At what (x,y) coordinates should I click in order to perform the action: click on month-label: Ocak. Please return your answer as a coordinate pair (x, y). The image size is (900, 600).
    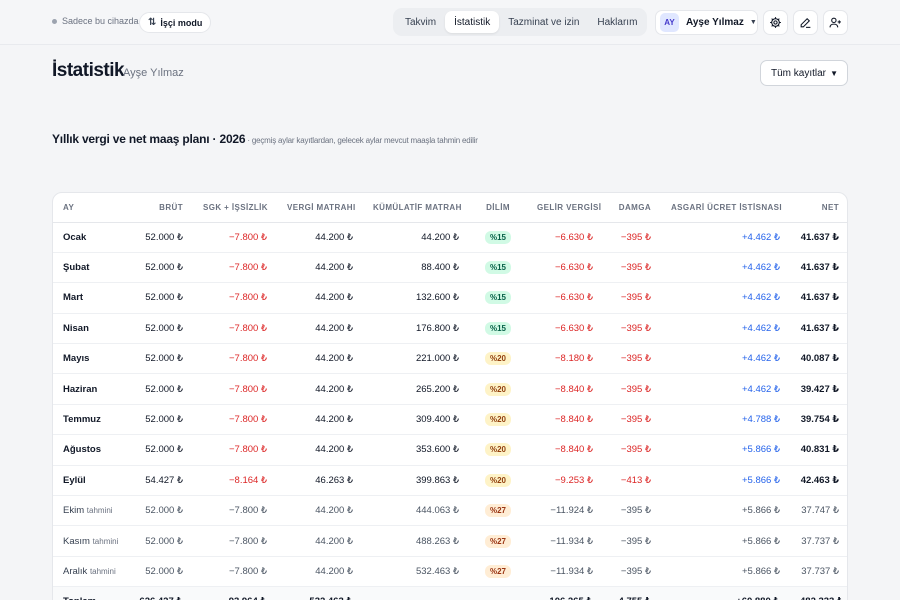
    Looking at the image, I should click on (75, 237).